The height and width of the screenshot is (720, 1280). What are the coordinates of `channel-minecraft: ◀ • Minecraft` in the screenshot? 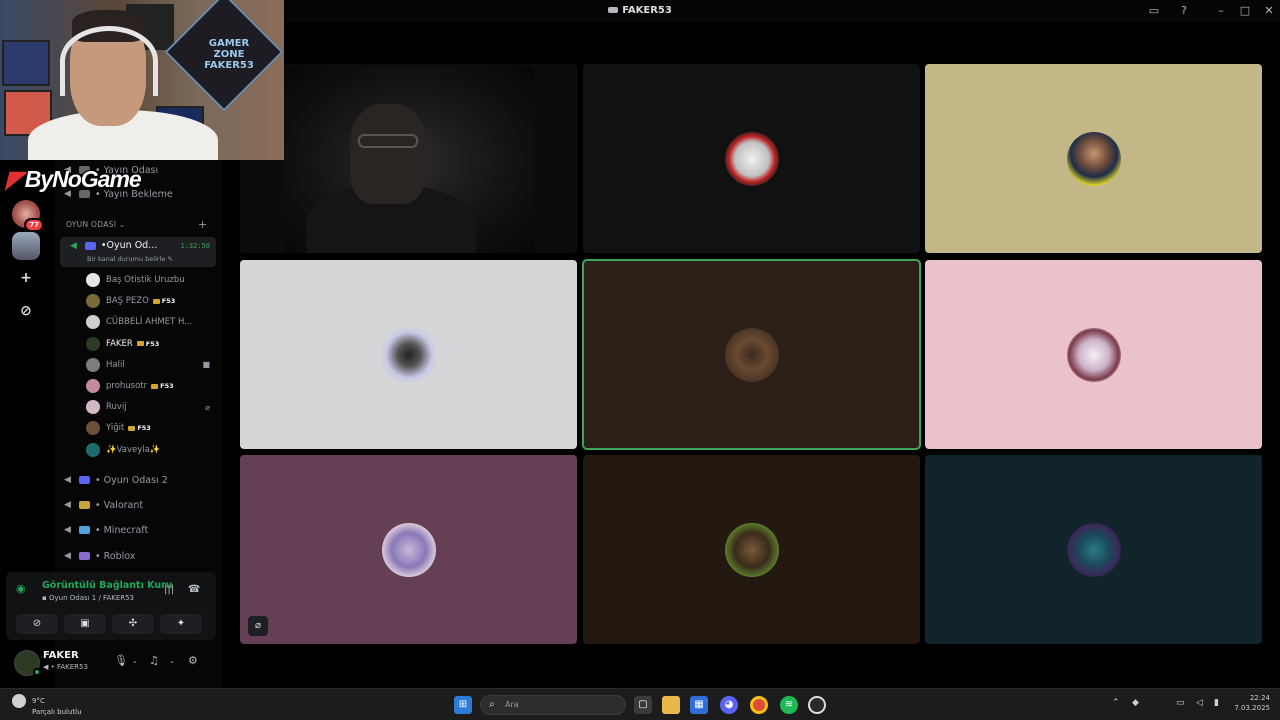 It's located at (140, 530).